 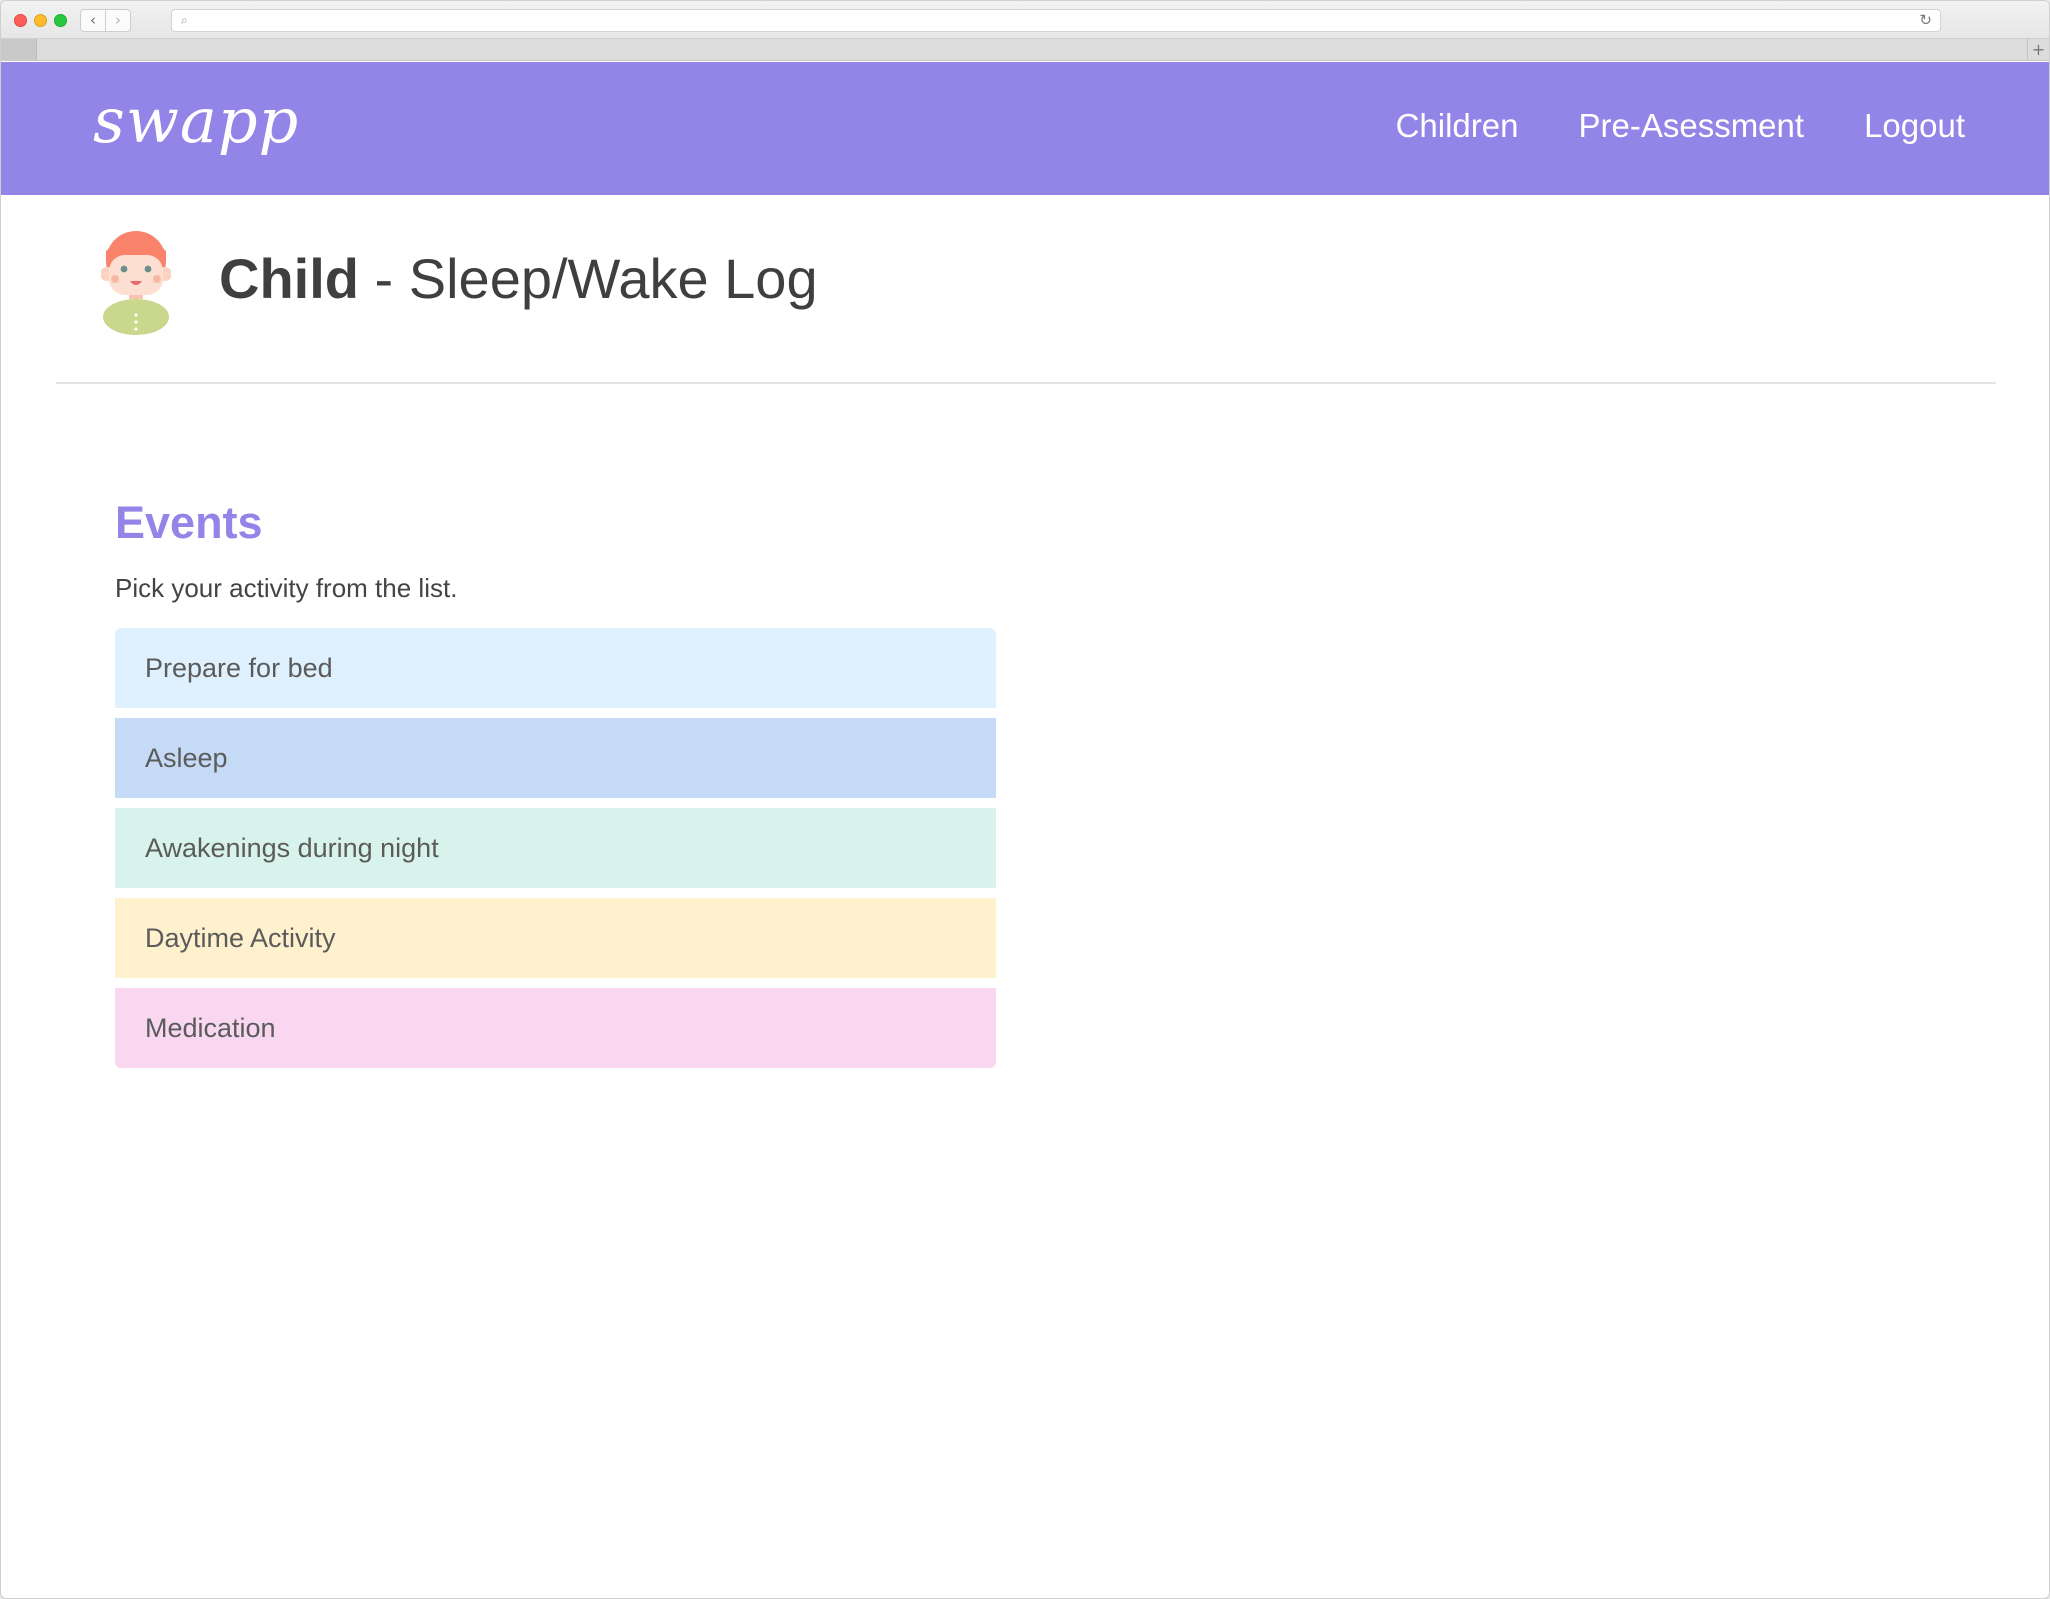 I want to click on reload-icon: ↻, so click(x=1925, y=20).